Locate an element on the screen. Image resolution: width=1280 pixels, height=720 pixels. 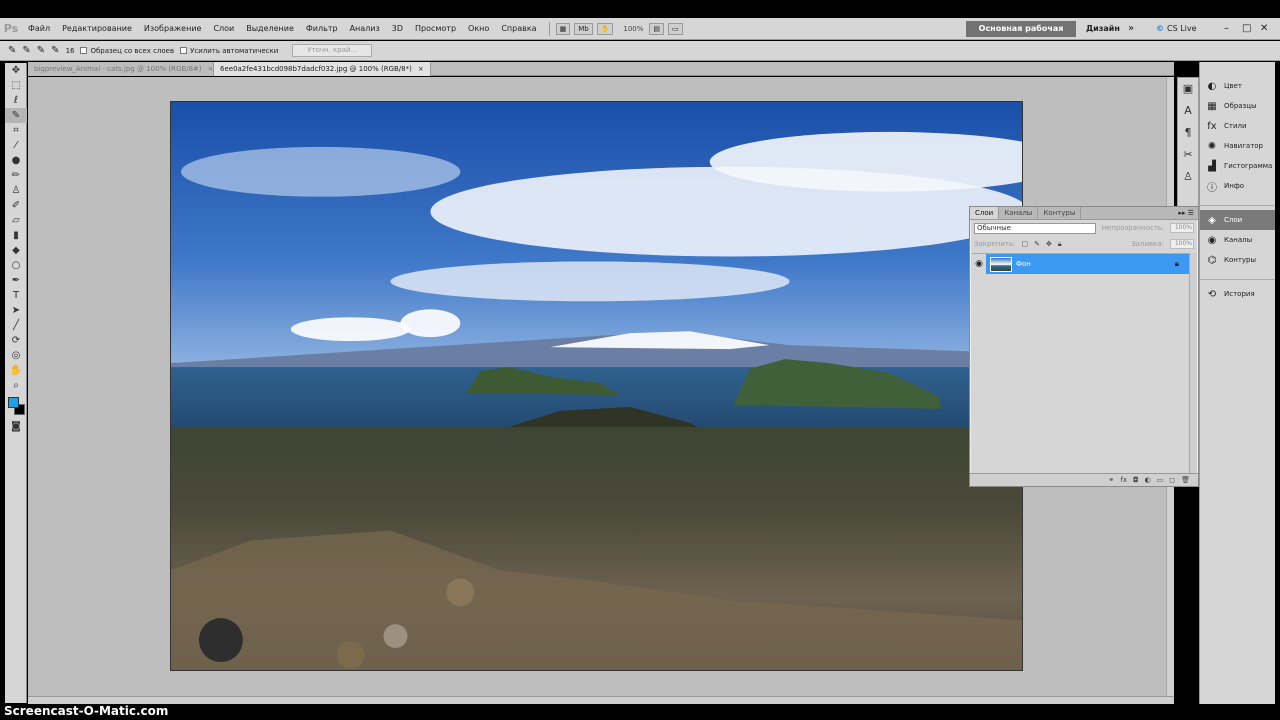
brush-tool-icon: ✏ is located at coordinates (16, 175).